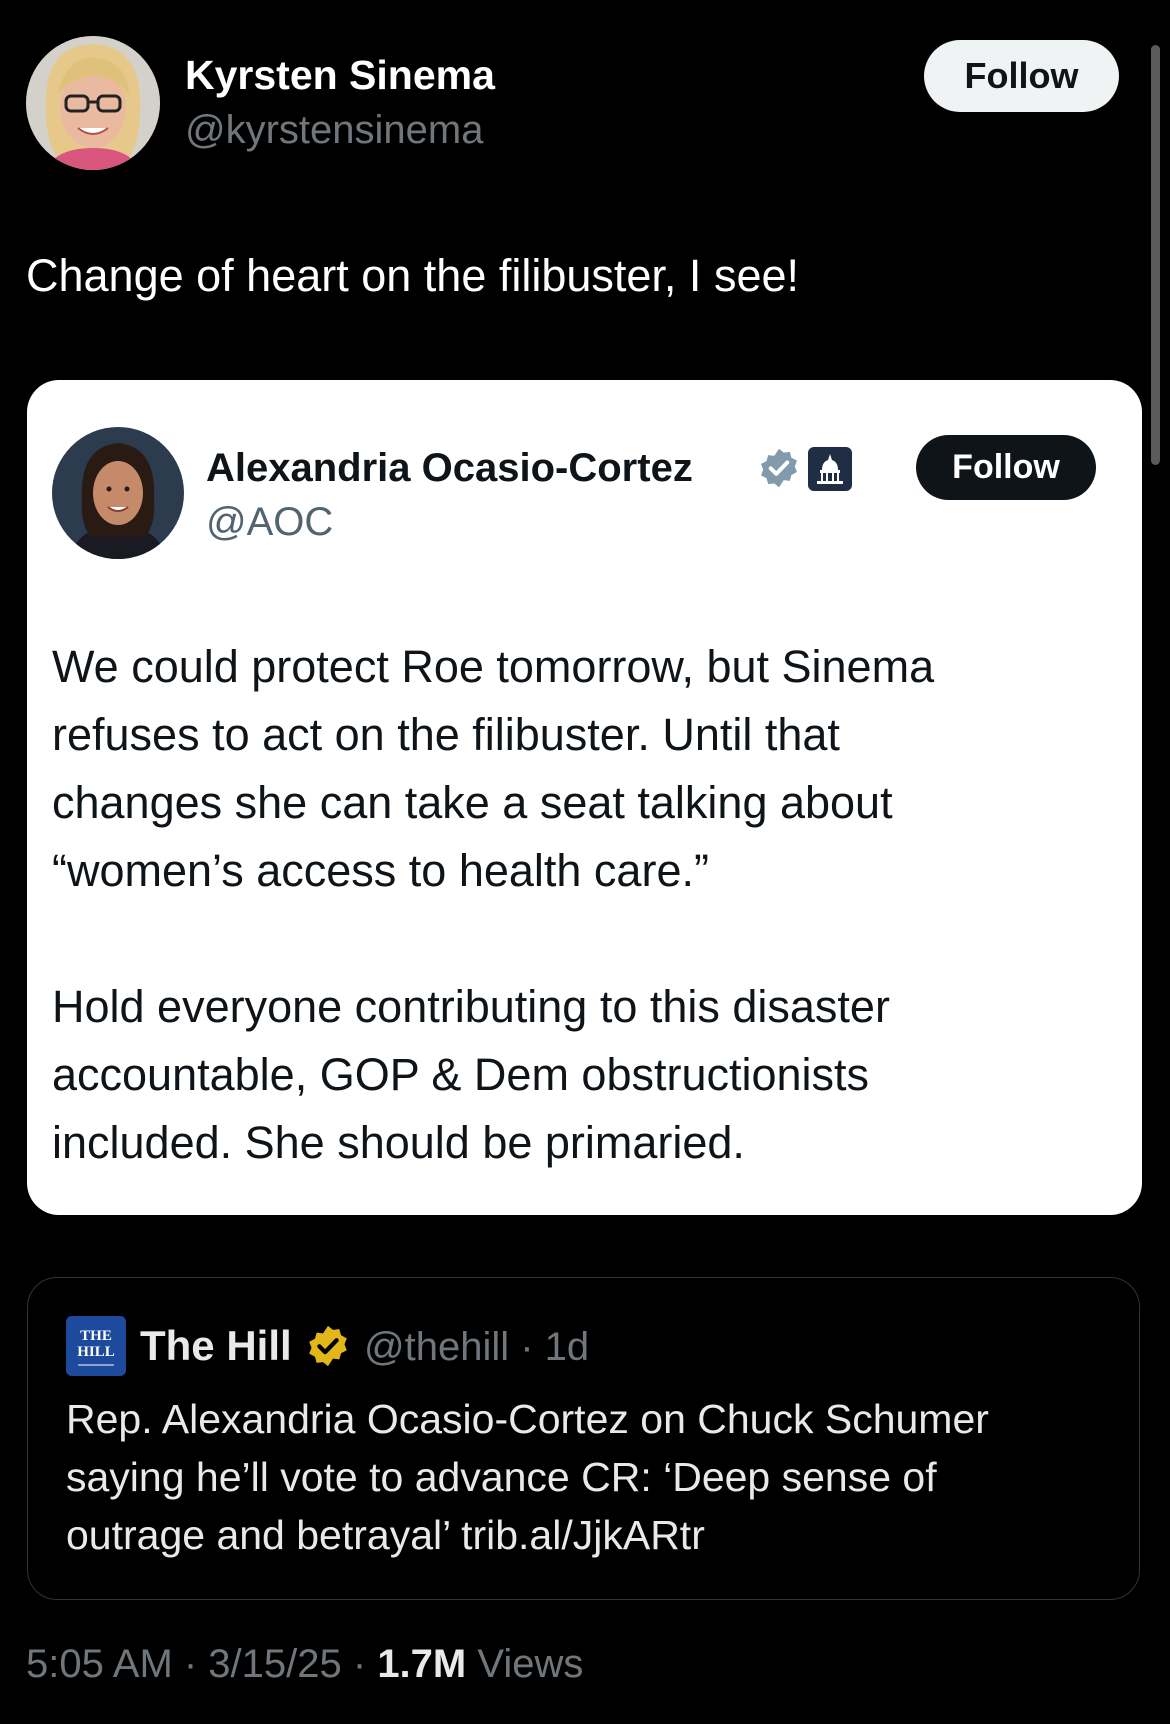  I want to click on embedded-author-avatar, so click(118, 493).